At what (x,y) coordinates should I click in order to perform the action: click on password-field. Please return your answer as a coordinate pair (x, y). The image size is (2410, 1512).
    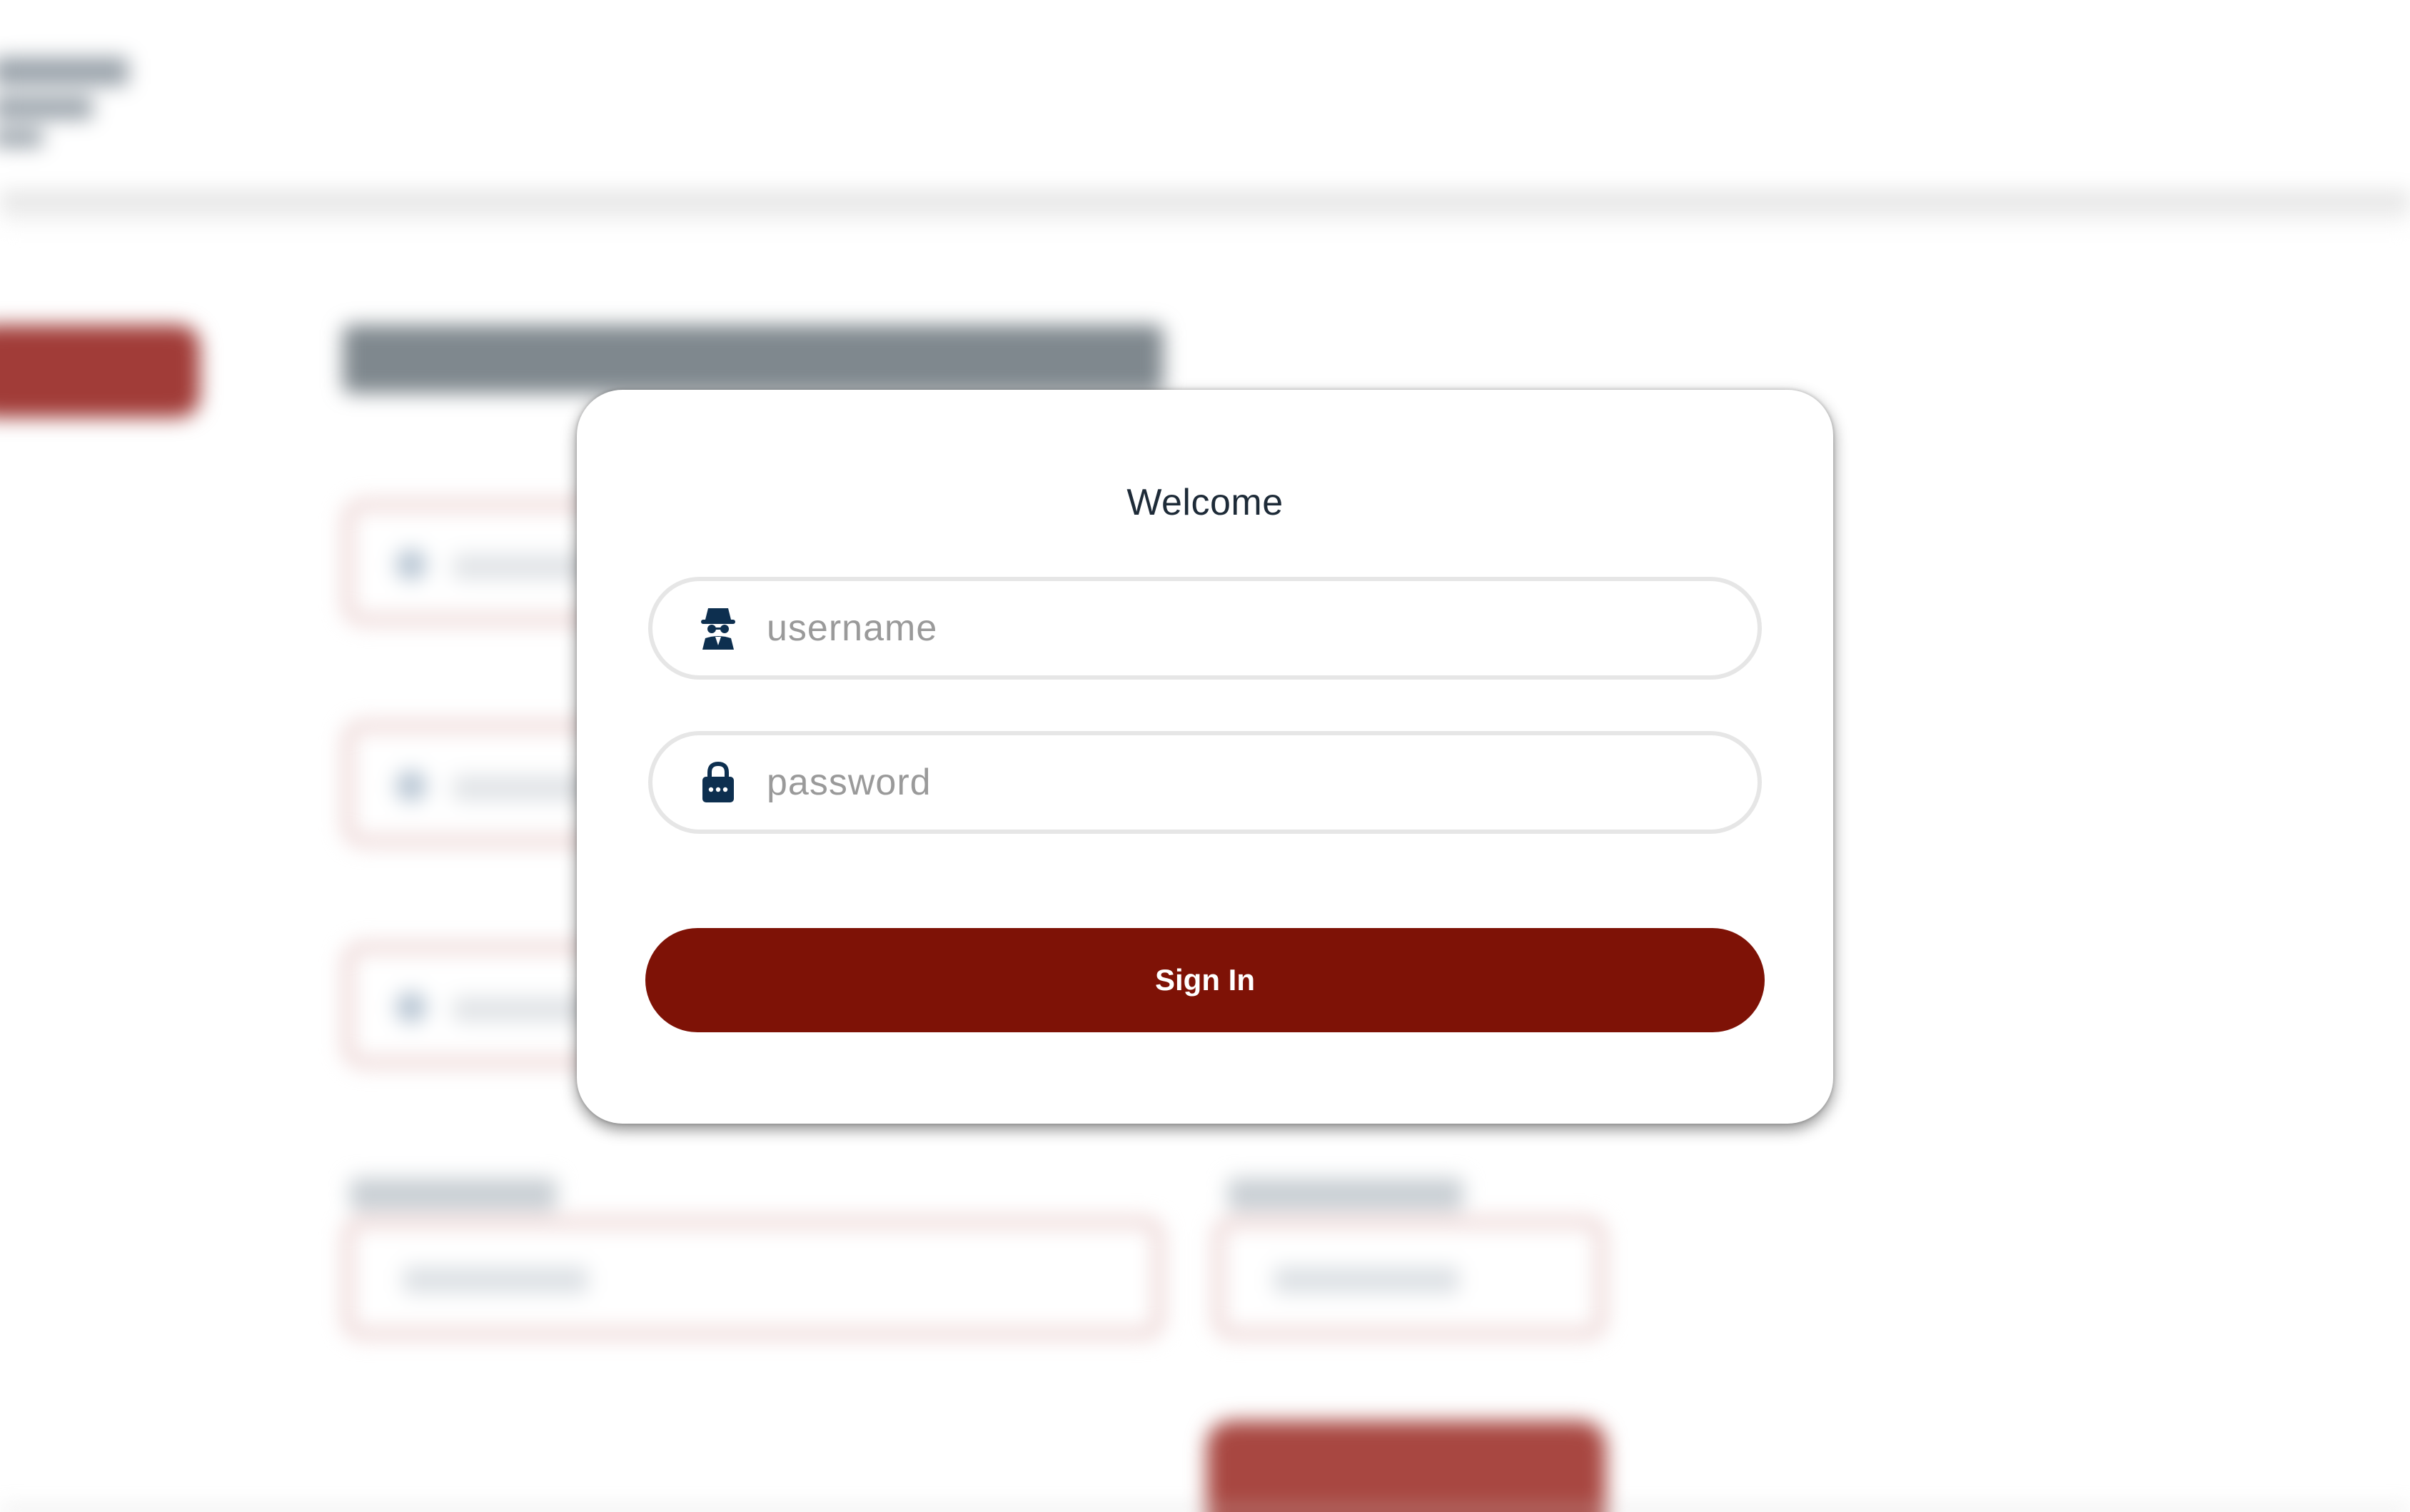
    Looking at the image, I should click on (1205, 782).